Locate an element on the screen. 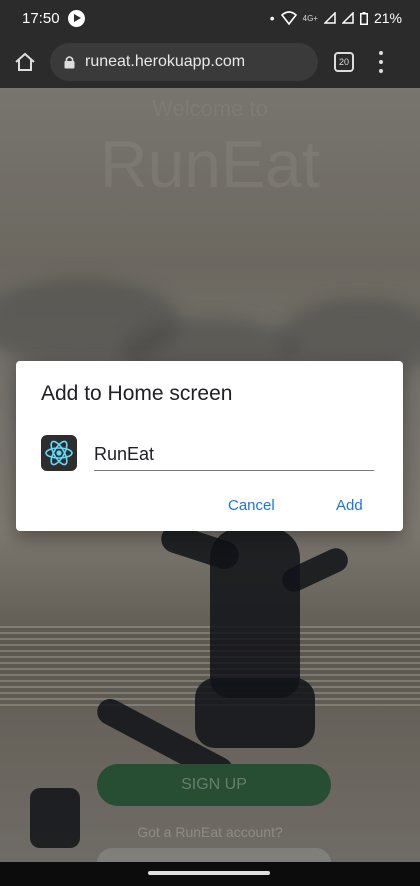  navigation-bar is located at coordinates (210, 874).